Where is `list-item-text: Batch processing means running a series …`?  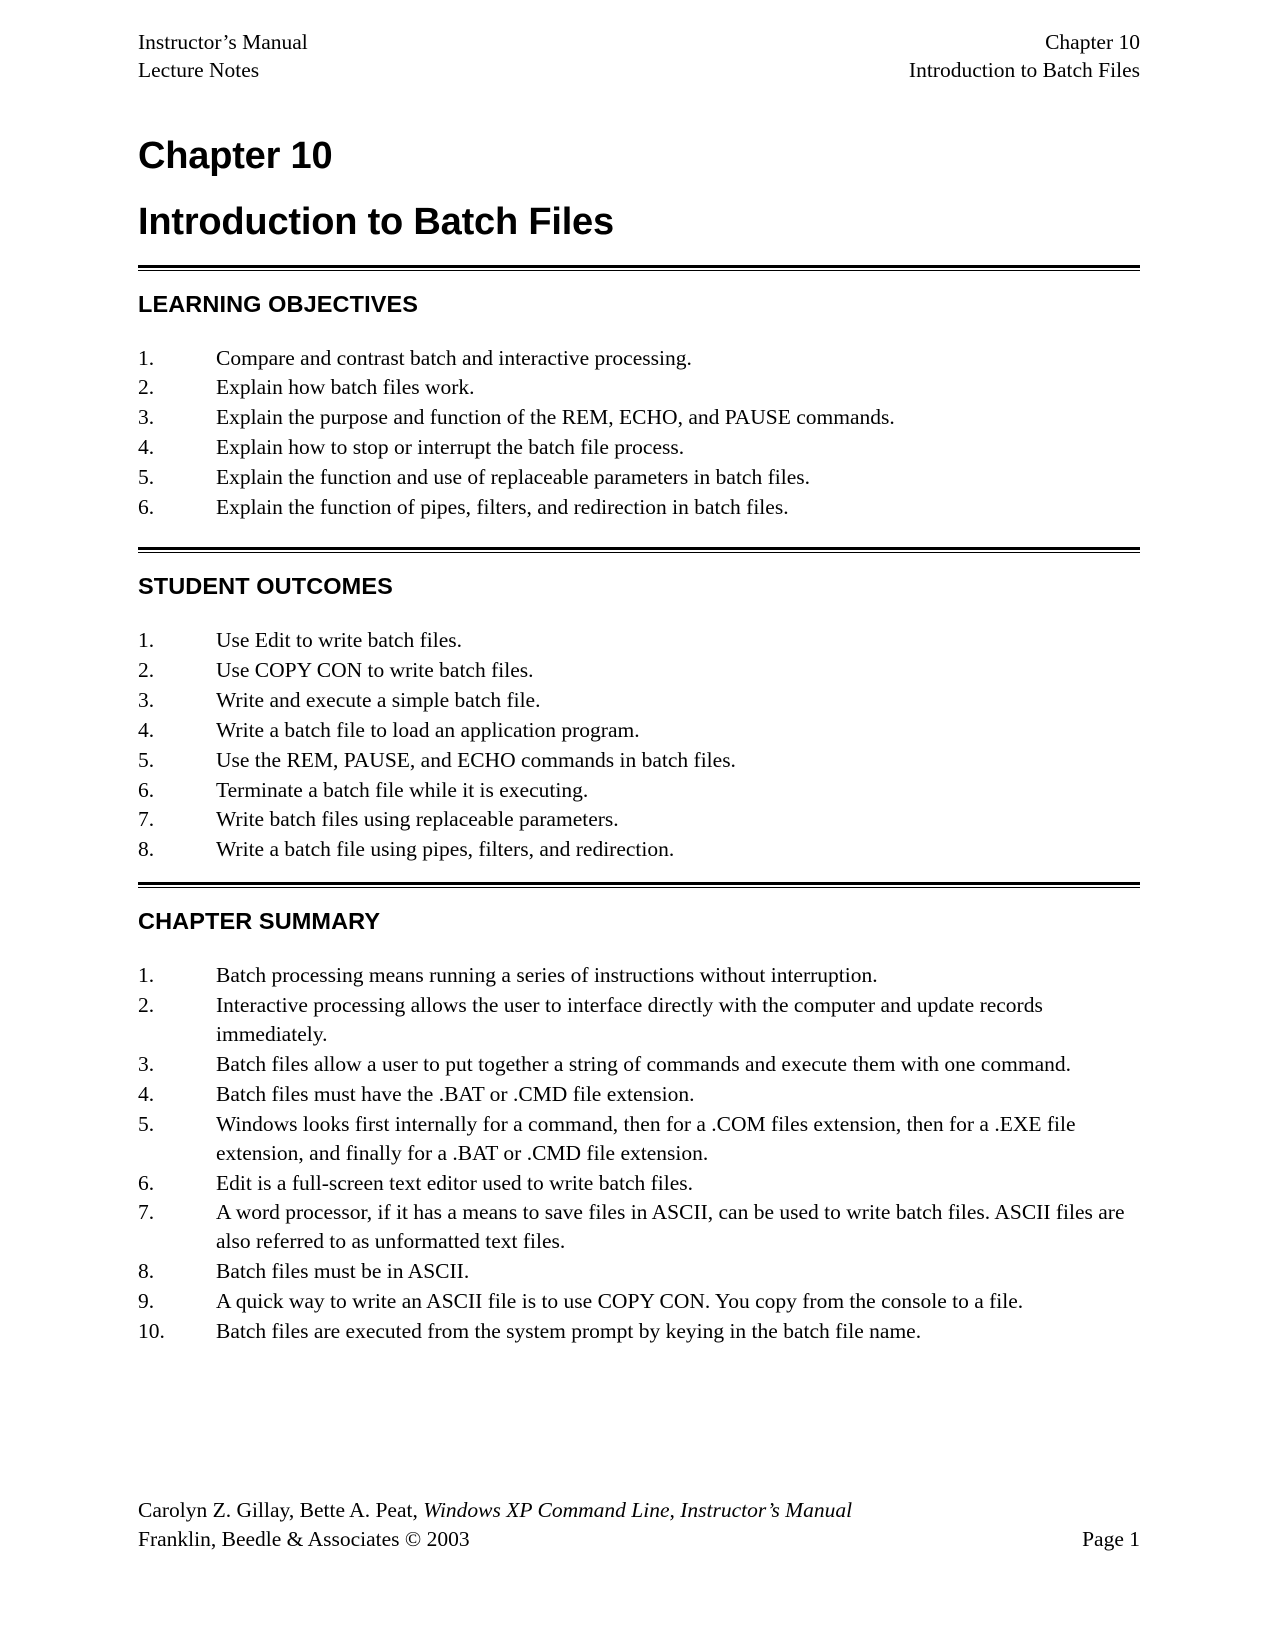
list-item-text: Batch processing means running a series … is located at coordinates (547, 975).